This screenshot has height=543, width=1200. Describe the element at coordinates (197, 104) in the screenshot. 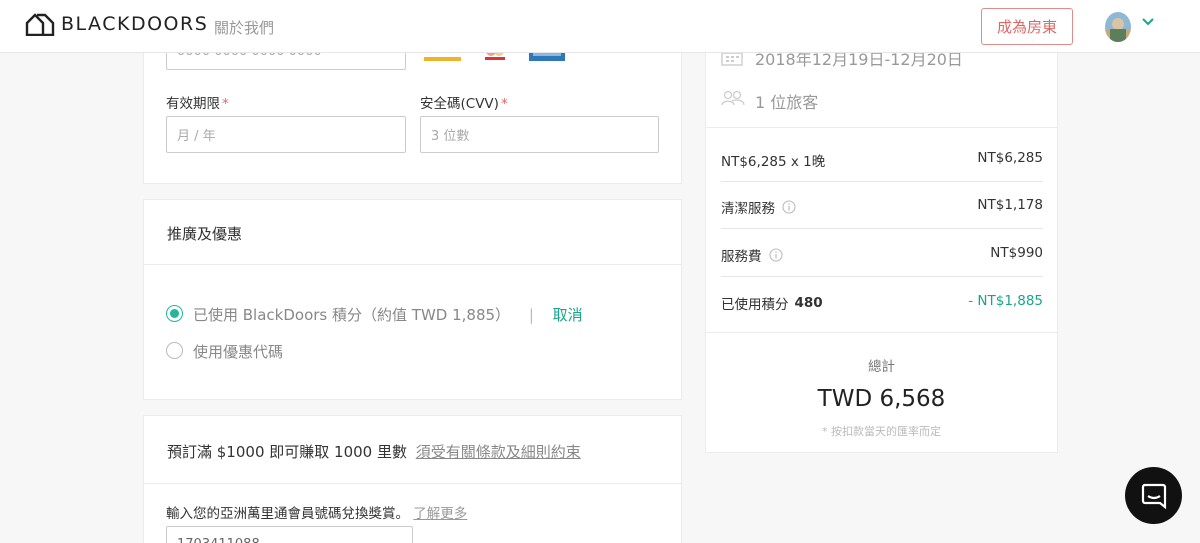

I see `expiry-label: 有效期限 *` at that location.